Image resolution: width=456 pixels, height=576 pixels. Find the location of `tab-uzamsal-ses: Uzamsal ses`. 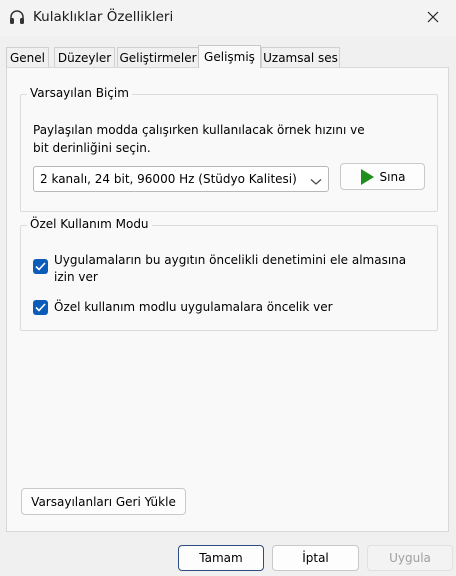

tab-uzamsal-ses: Uzamsal ses is located at coordinates (300, 57).